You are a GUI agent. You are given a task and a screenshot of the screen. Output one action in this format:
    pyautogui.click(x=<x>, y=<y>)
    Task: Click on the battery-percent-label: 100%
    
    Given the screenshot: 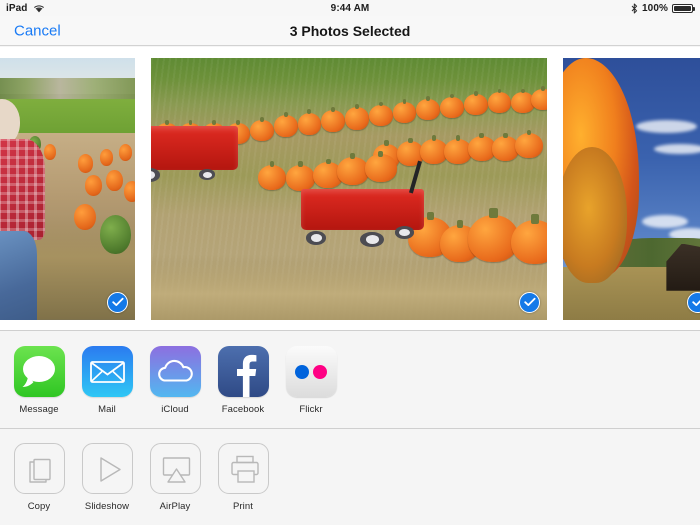 What is the action you would take?
    pyautogui.click(x=655, y=8)
    